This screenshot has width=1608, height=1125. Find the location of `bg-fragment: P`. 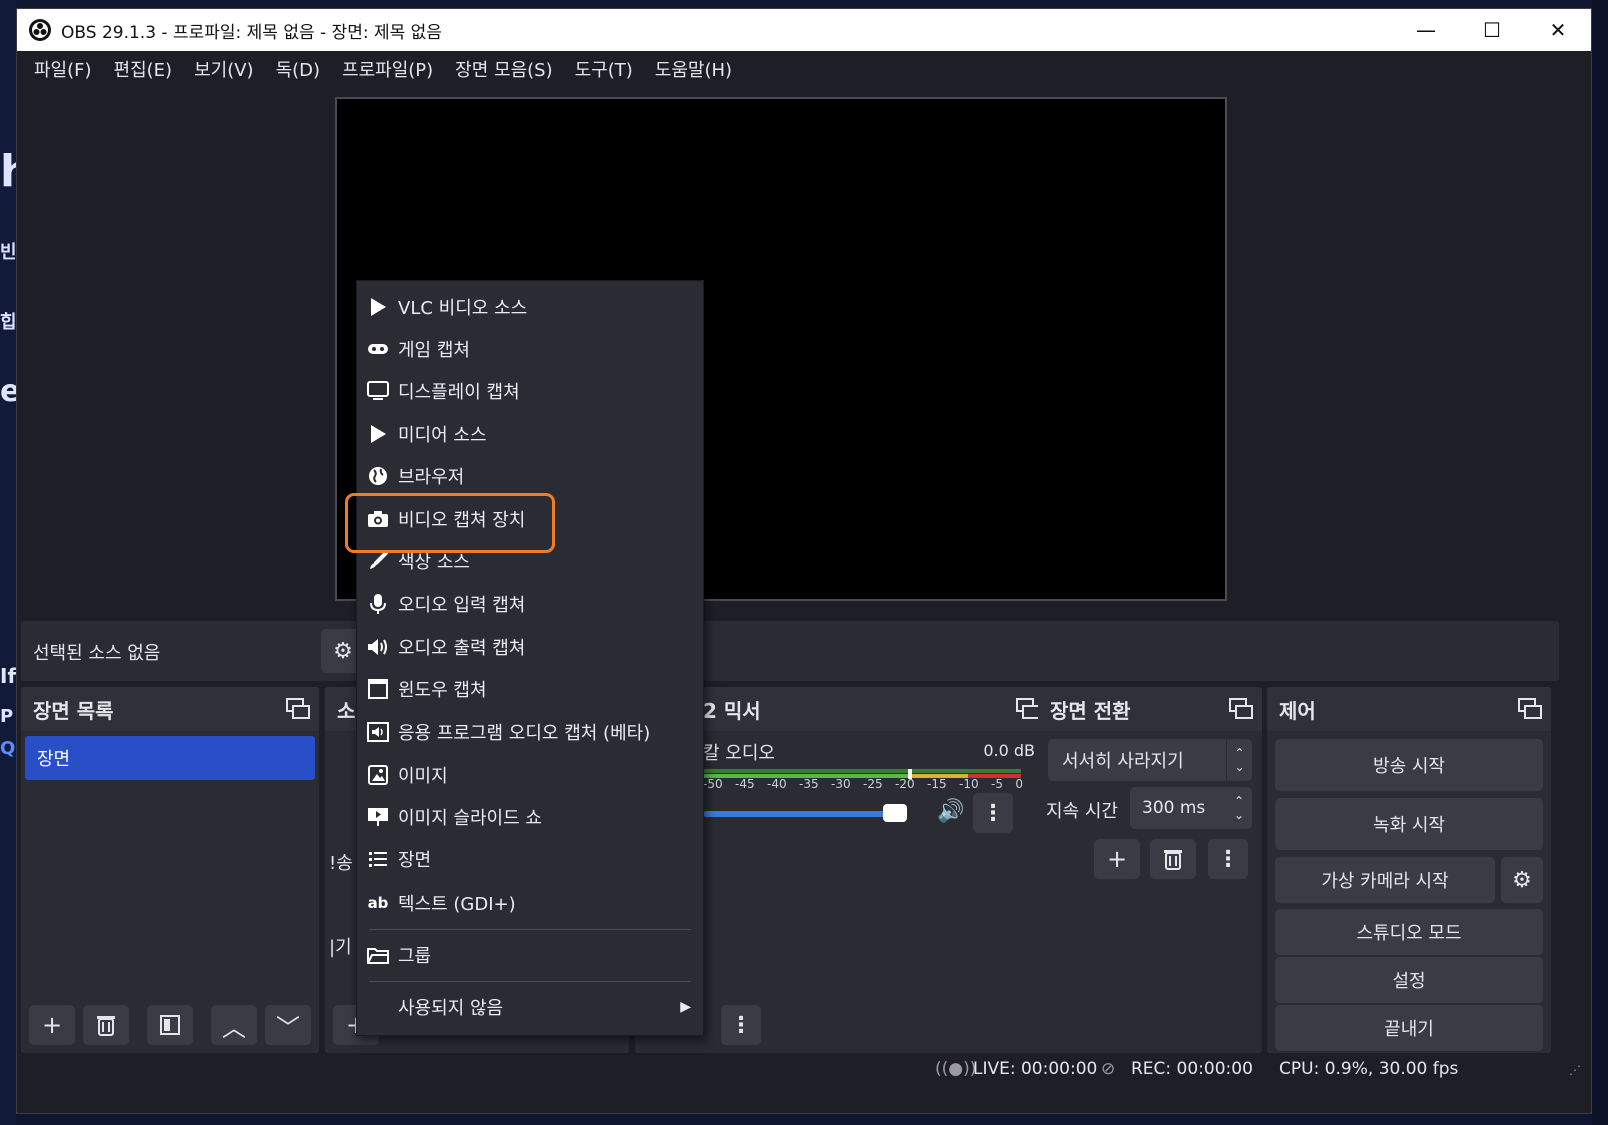

bg-fragment: P is located at coordinates (7, 716).